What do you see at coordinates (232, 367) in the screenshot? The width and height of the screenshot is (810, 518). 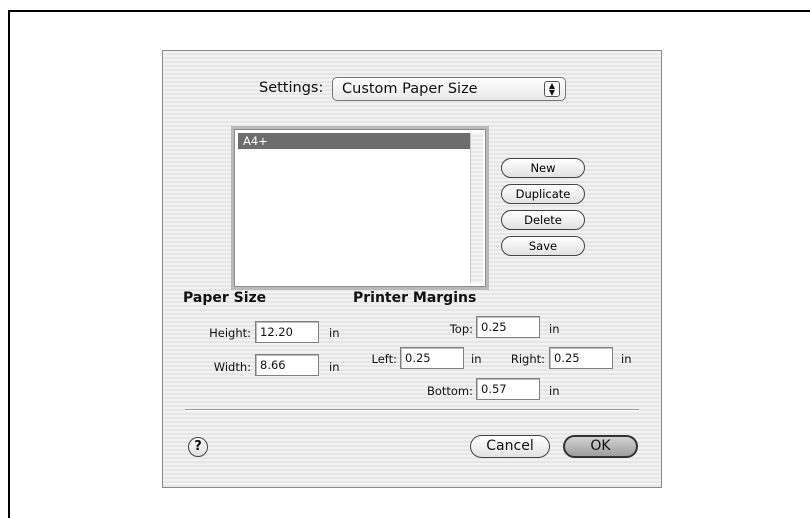 I see `width-label: Width:` at bounding box center [232, 367].